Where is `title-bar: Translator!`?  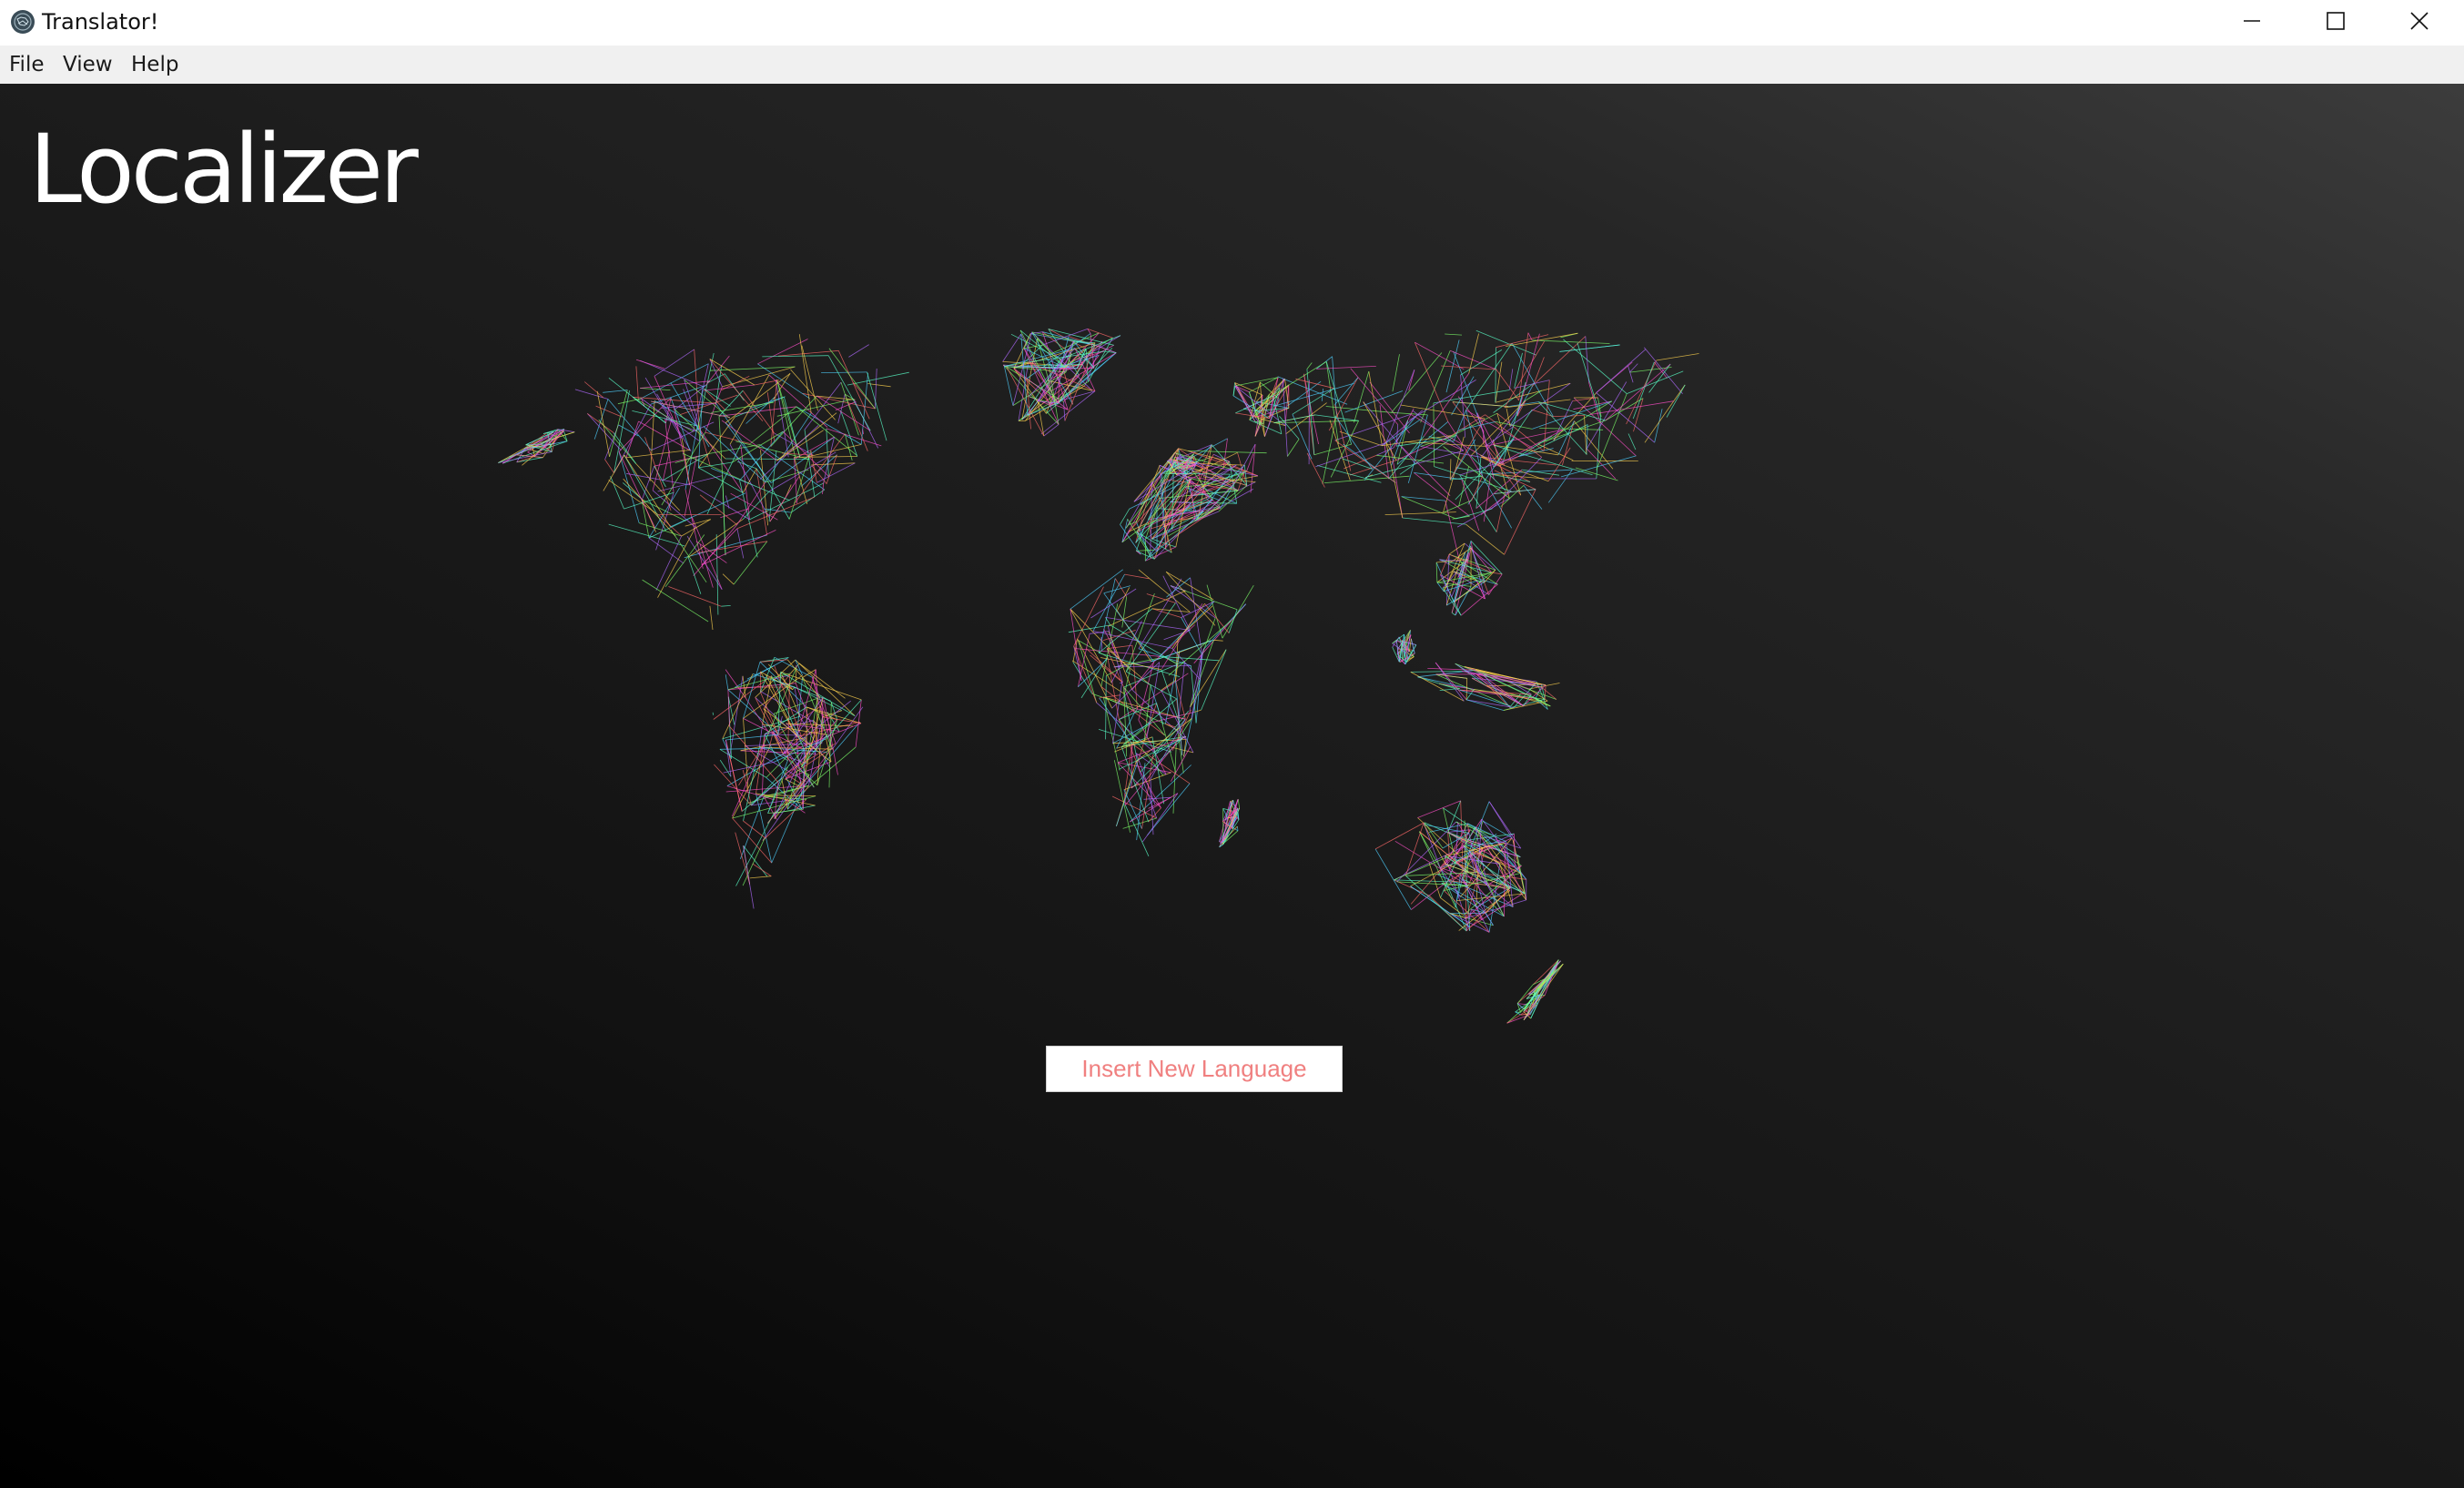 title-bar: Translator! is located at coordinates (1232, 23).